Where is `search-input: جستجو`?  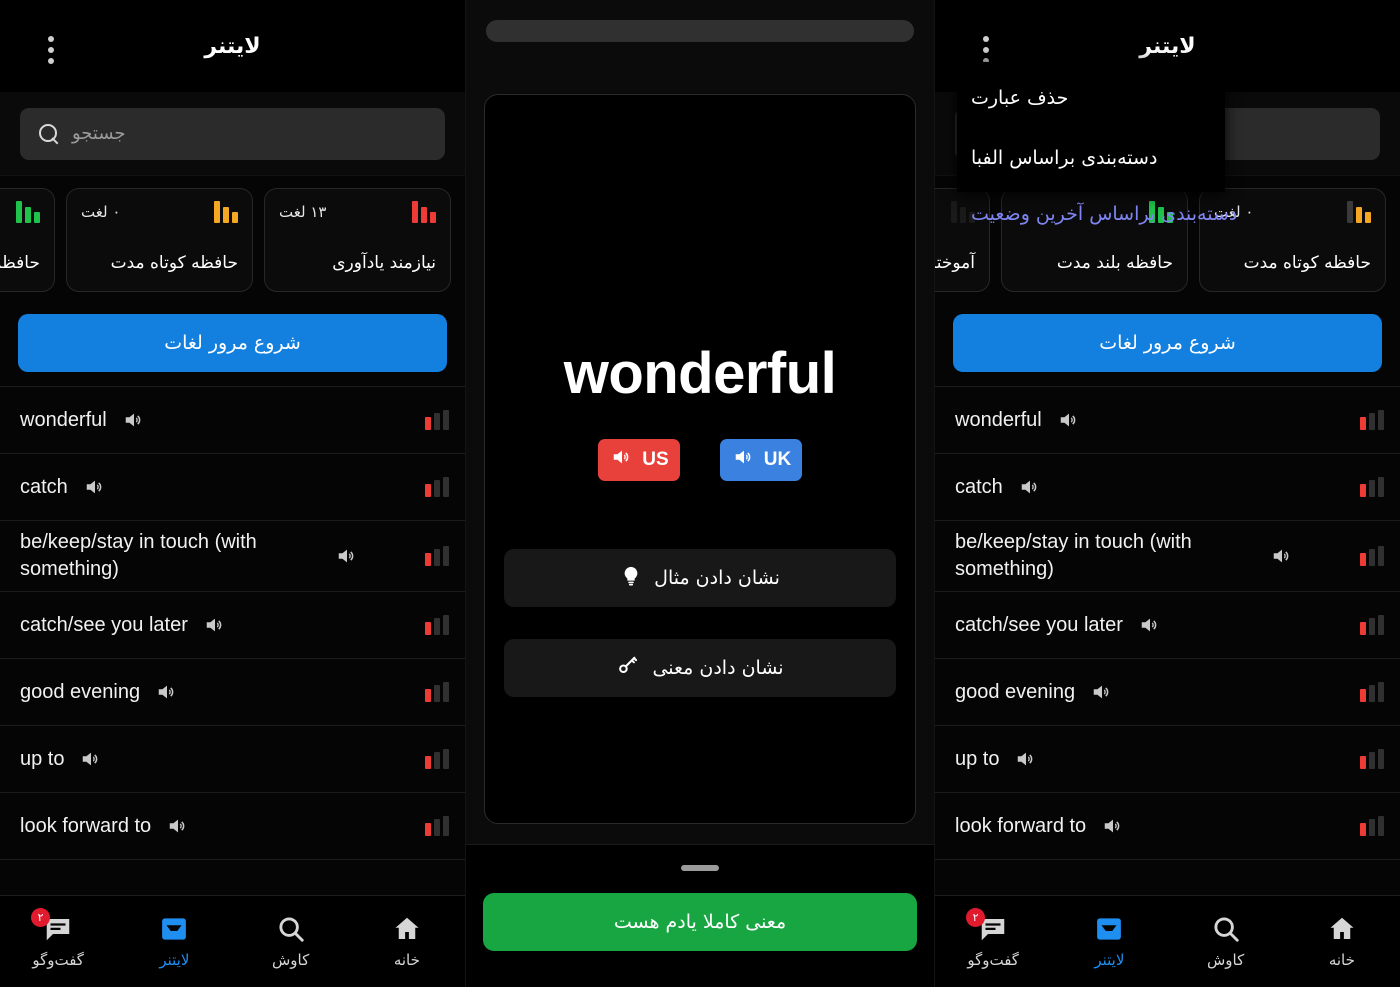 search-input: جستجو is located at coordinates (232, 133).